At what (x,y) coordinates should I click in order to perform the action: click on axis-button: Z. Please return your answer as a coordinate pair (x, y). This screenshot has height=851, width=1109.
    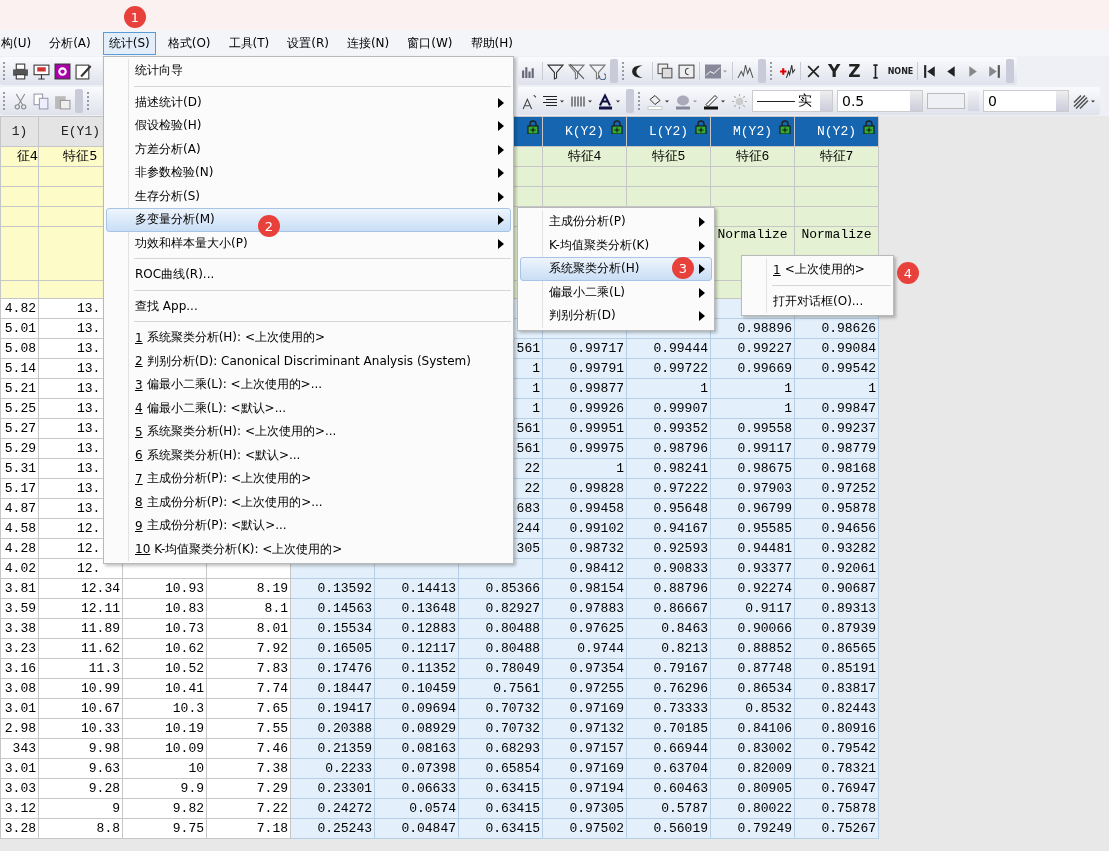
    Looking at the image, I should click on (854, 71).